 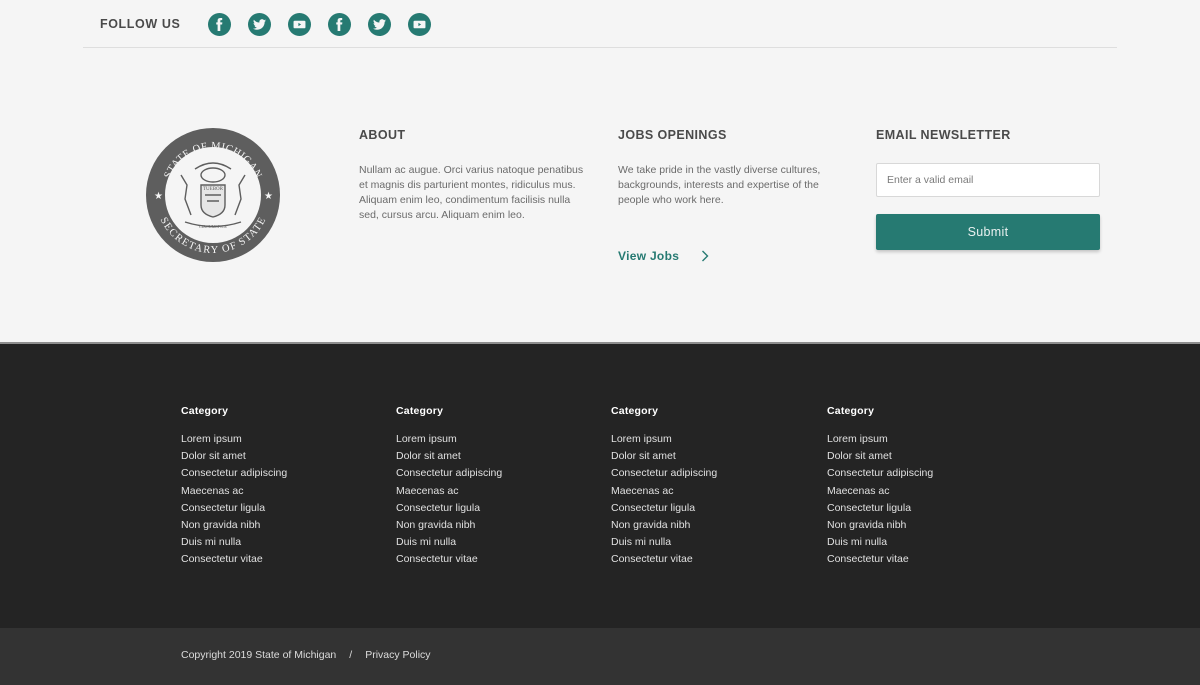 I want to click on newsletter-title: EMAIL NEWSLETTER, so click(x=943, y=135).